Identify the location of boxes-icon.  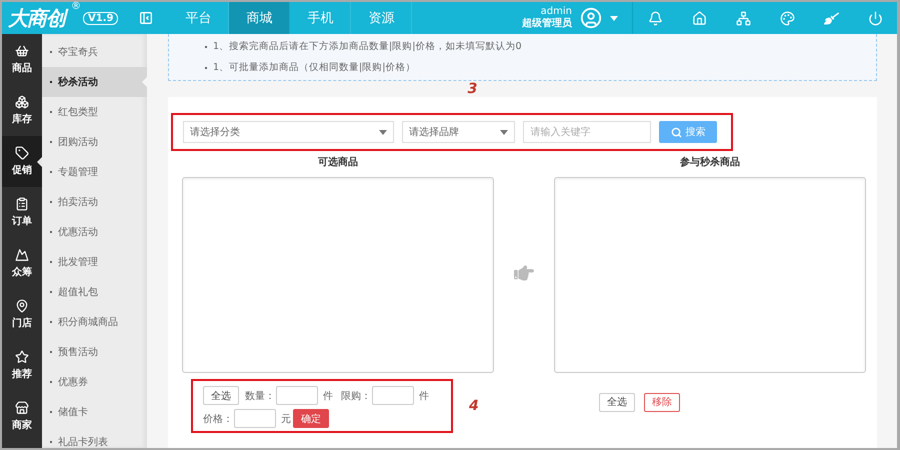
(22, 102).